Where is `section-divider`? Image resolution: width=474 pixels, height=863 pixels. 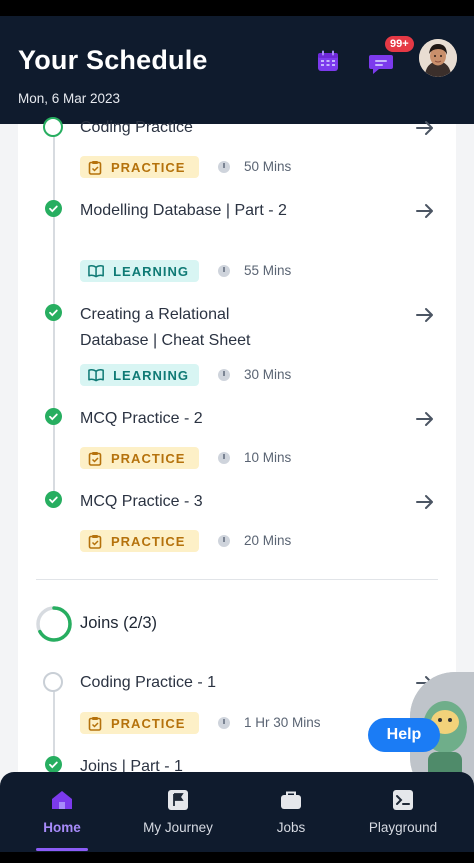
section-divider is located at coordinates (237, 579).